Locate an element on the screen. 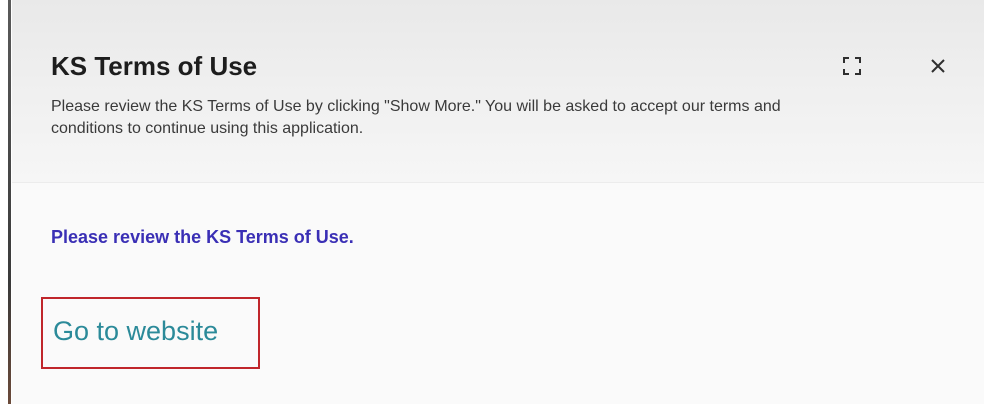 This screenshot has height=404, width=984. go-to-website-link: Go to website is located at coordinates (135, 331).